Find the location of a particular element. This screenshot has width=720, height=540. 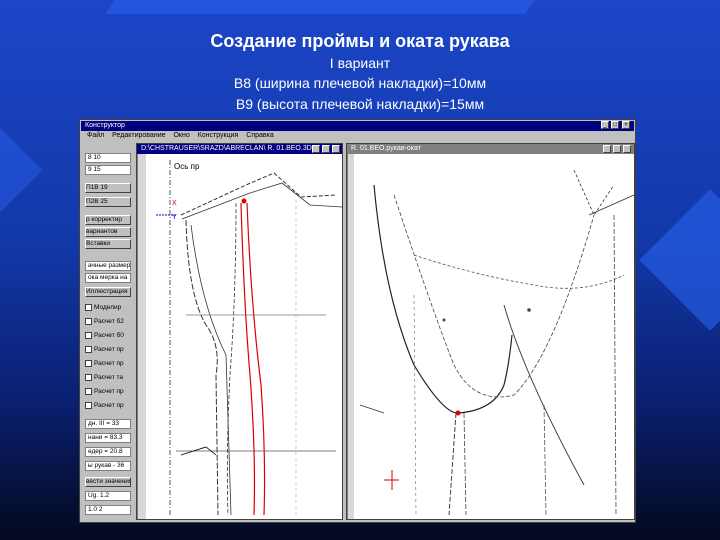

shoulder-guide is located at coordinates (611, 205).